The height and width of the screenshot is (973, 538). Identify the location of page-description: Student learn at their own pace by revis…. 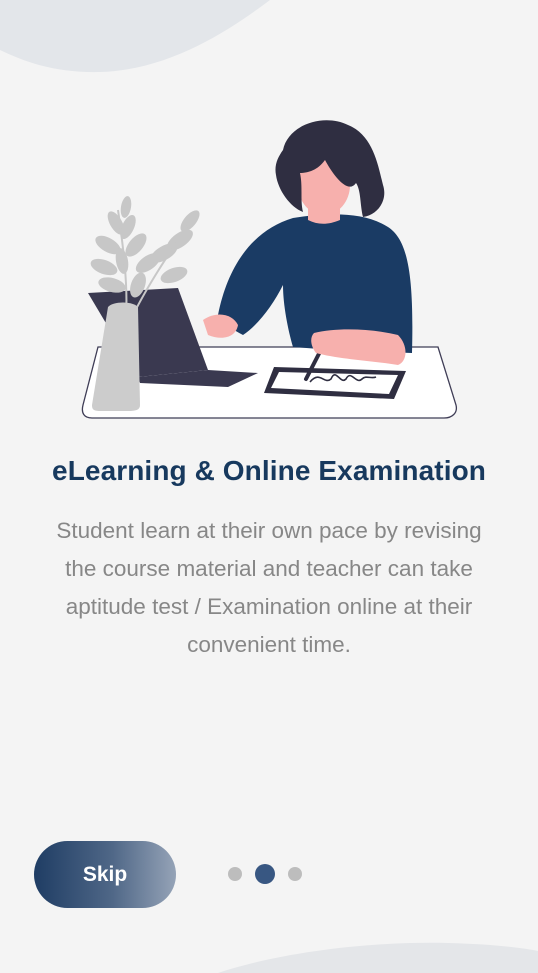
(269, 587).